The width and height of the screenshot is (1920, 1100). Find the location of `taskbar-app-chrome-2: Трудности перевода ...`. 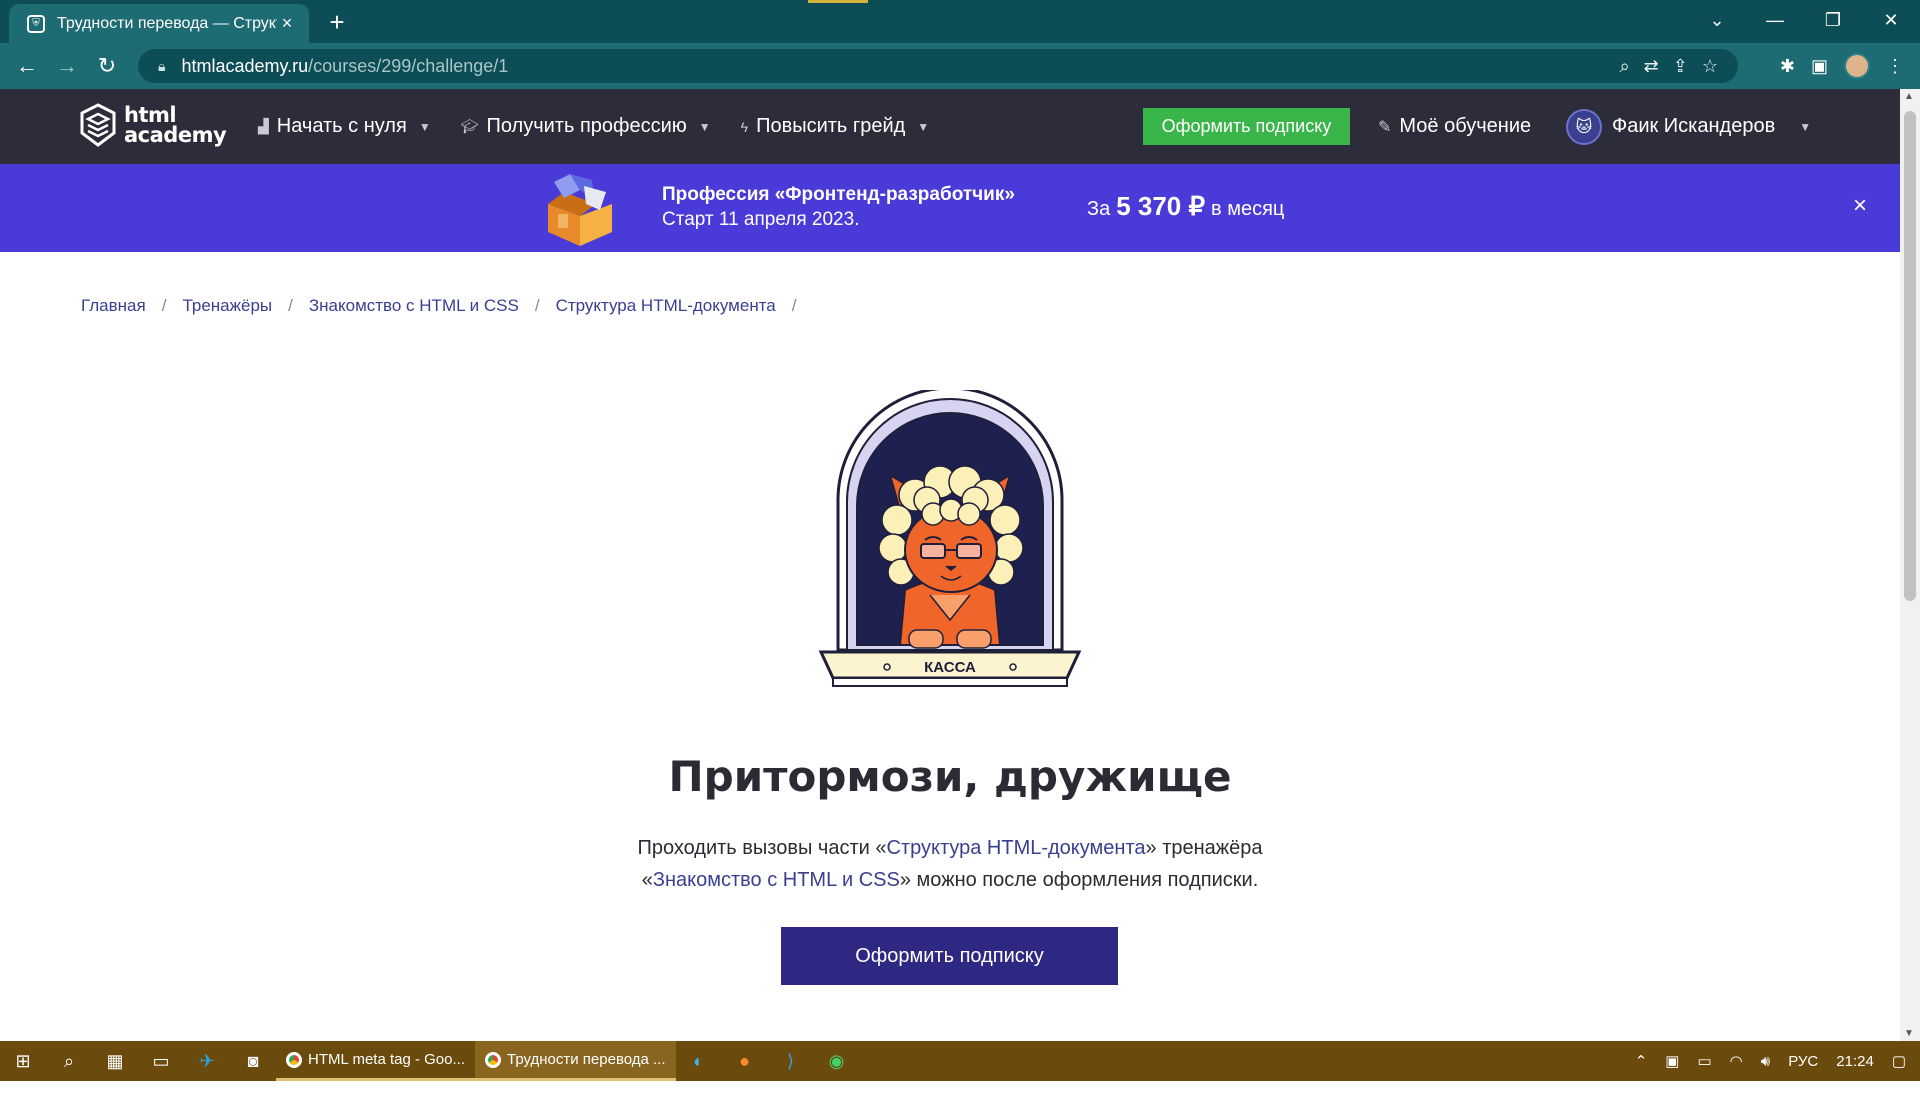

taskbar-app-chrome-2: Трудности перевода ... is located at coordinates (575, 1061).